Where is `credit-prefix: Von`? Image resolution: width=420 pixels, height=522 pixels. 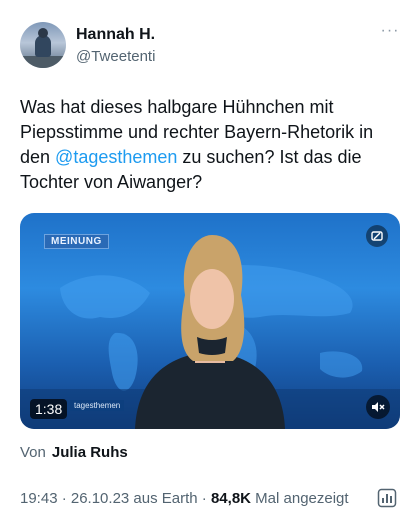 credit-prefix: Von is located at coordinates (33, 452).